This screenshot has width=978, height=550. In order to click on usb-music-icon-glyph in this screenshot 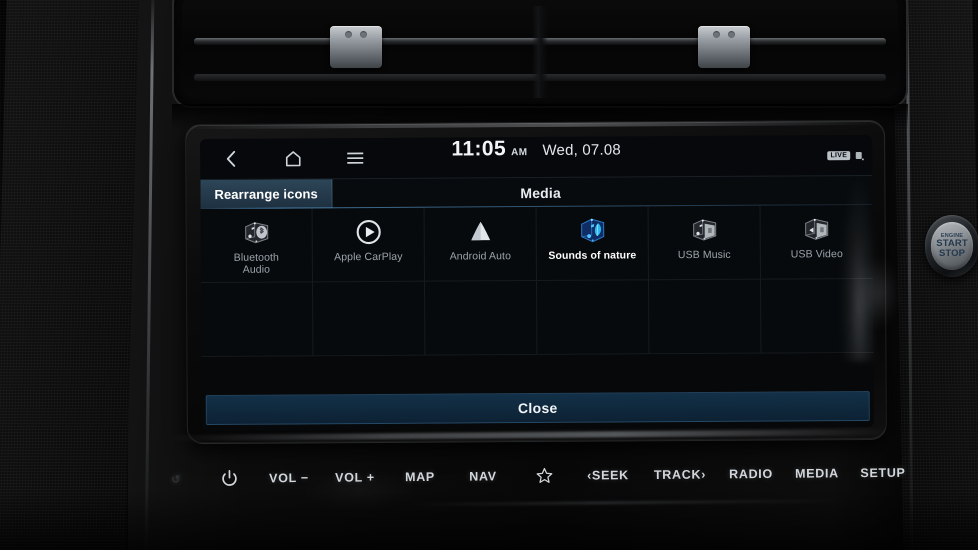, I will do `click(704, 230)`.